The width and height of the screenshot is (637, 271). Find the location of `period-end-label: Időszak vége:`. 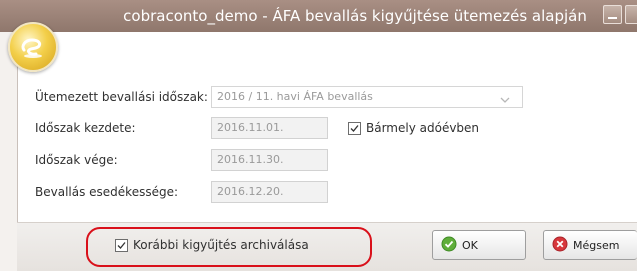

period-end-label: Időszak vége: is located at coordinates (76, 160).